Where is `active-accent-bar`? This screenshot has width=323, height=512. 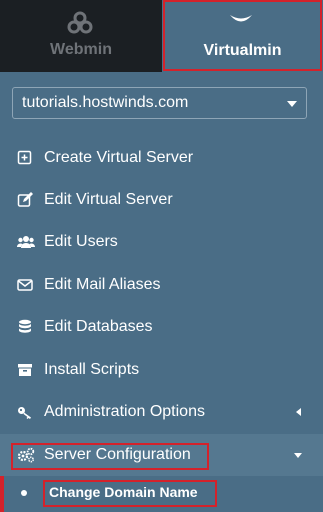 active-accent-bar is located at coordinates (2, 494).